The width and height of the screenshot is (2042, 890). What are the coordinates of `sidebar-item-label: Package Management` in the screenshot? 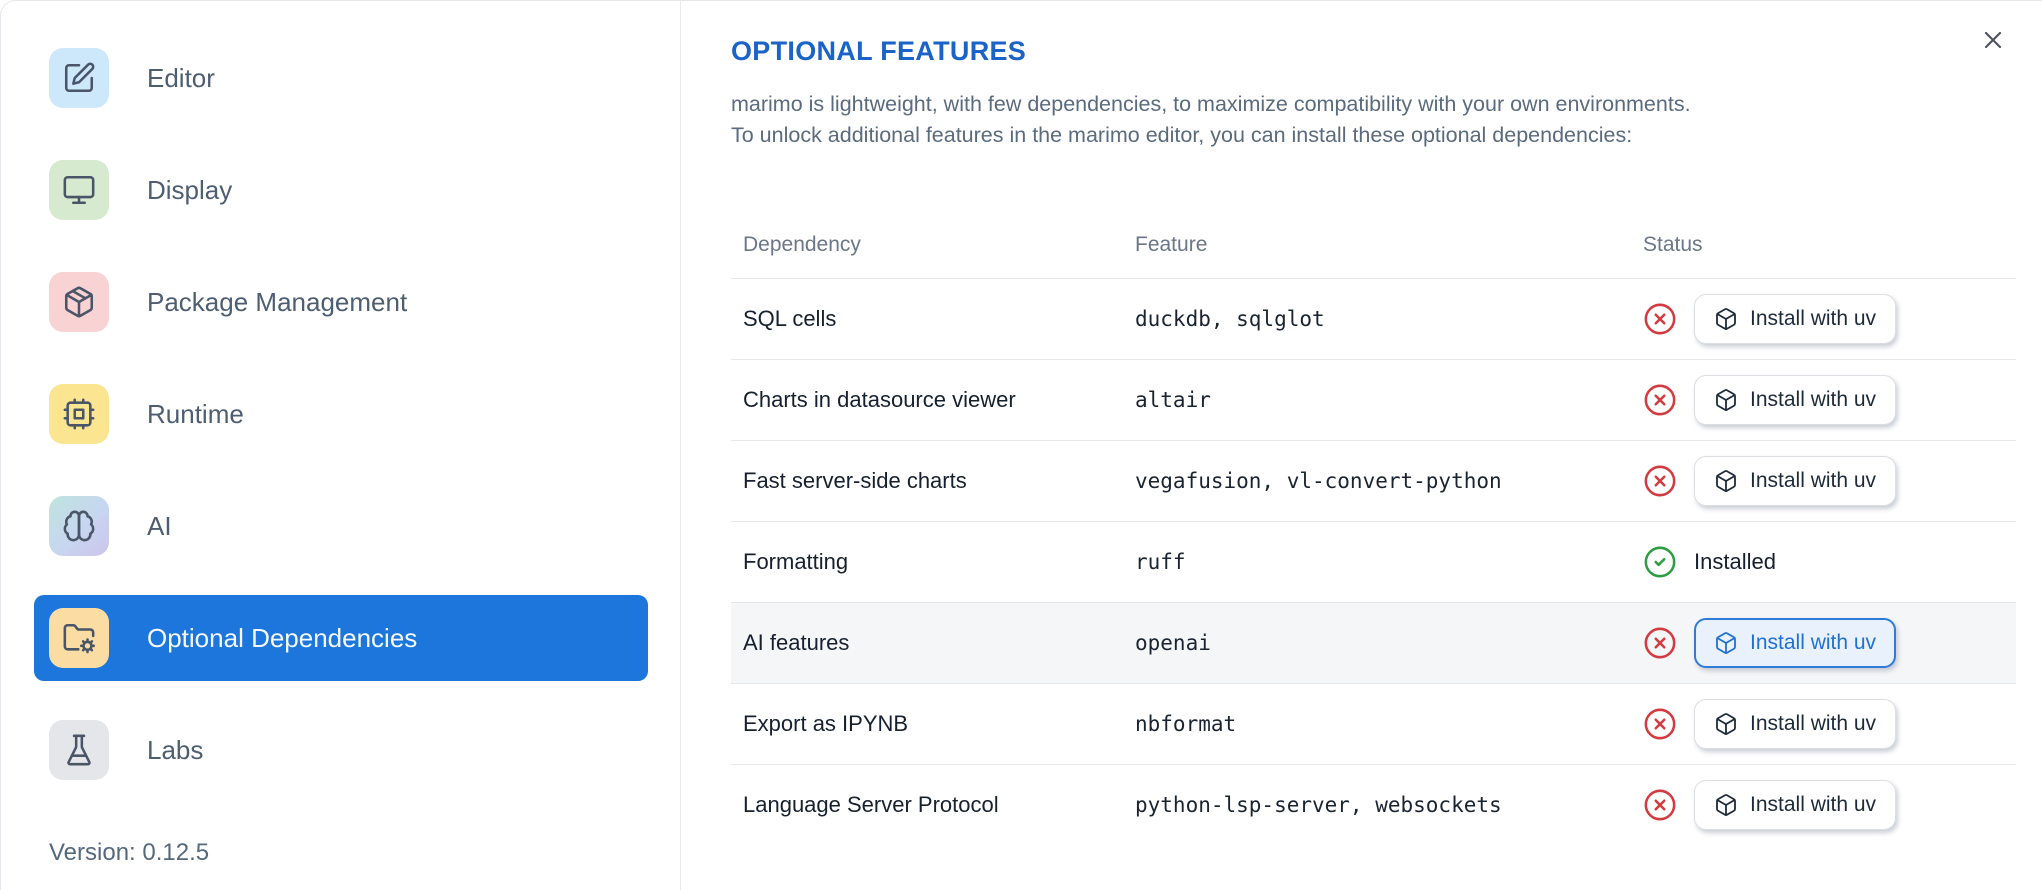 It's located at (277, 301).